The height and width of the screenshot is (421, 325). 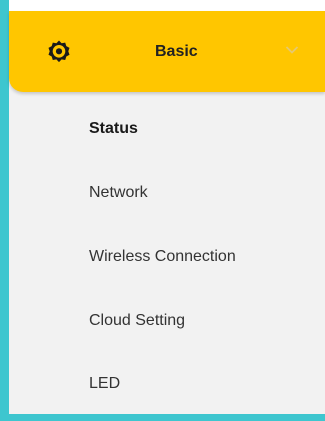 What do you see at coordinates (118, 192) in the screenshot?
I see `menu-item-label: Network` at bounding box center [118, 192].